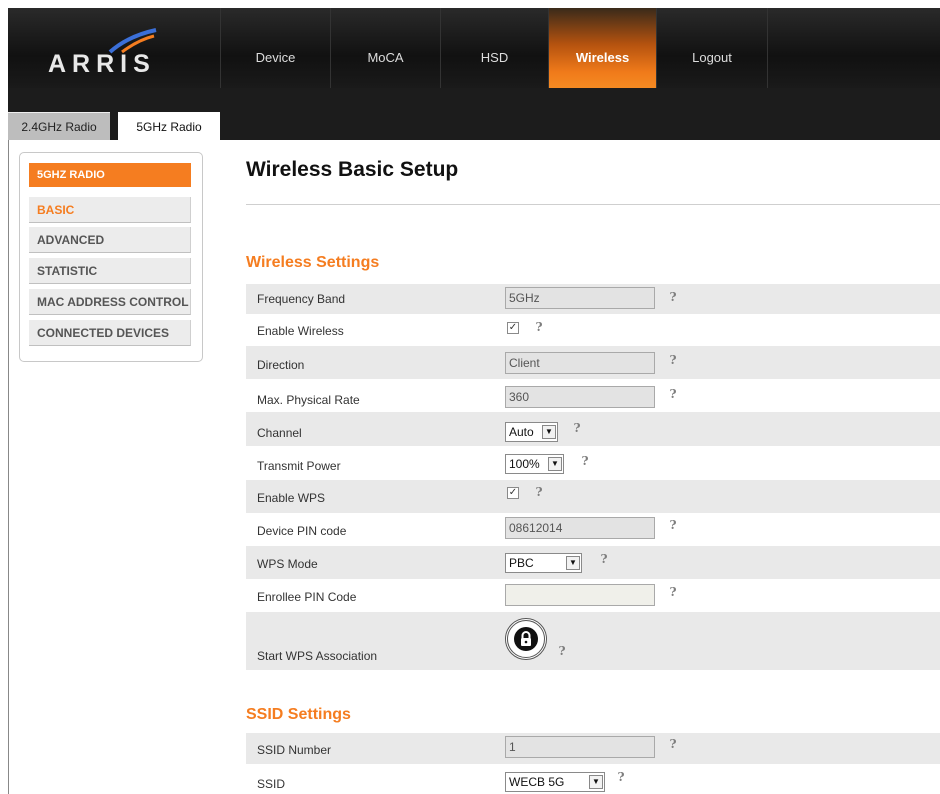 The width and height of the screenshot is (940, 794). What do you see at coordinates (110, 271) in the screenshot?
I see `sidebar-item-statistic: STATISTIC` at bounding box center [110, 271].